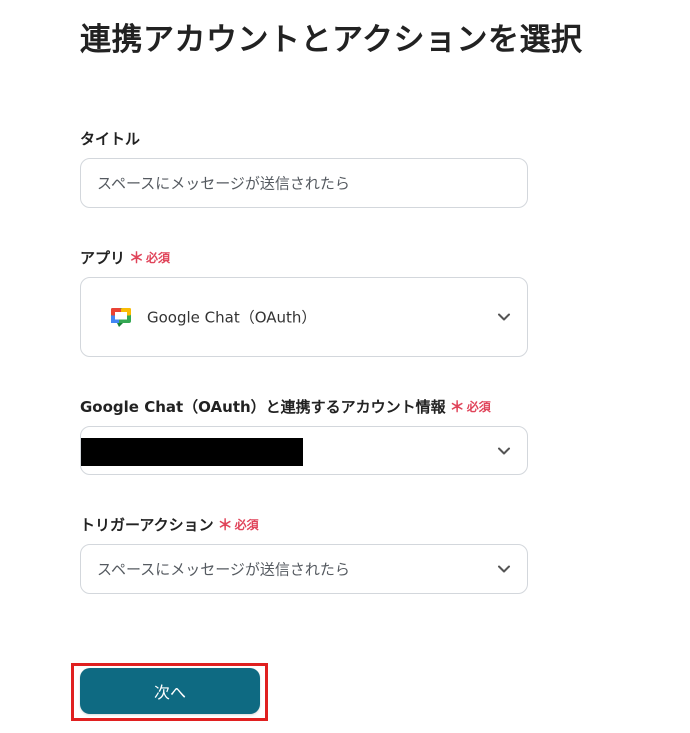 This screenshot has height=733, width=690. What do you see at coordinates (121, 317) in the screenshot?
I see `google-chat-icon` at bounding box center [121, 317].